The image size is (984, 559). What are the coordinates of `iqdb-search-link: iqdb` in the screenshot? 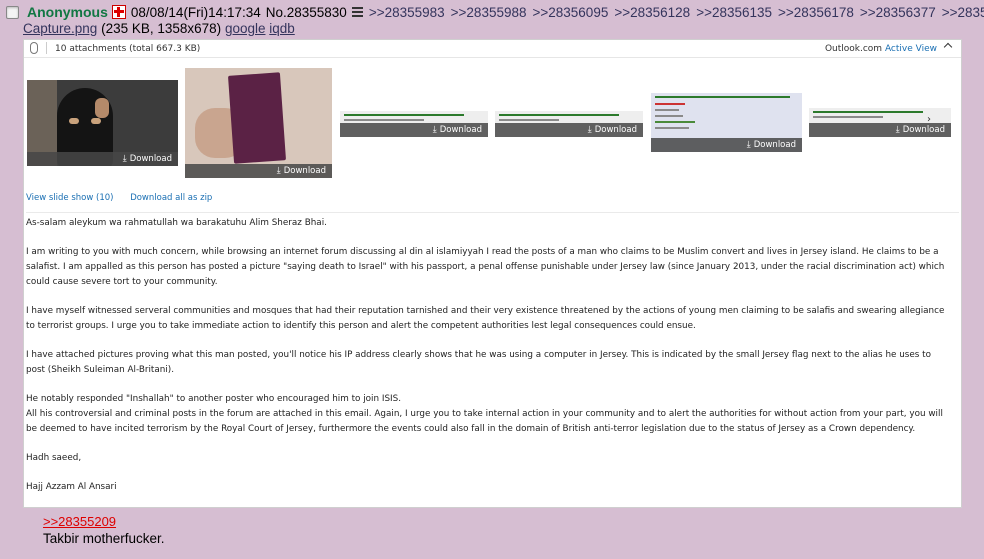 It's located at (282, 28).